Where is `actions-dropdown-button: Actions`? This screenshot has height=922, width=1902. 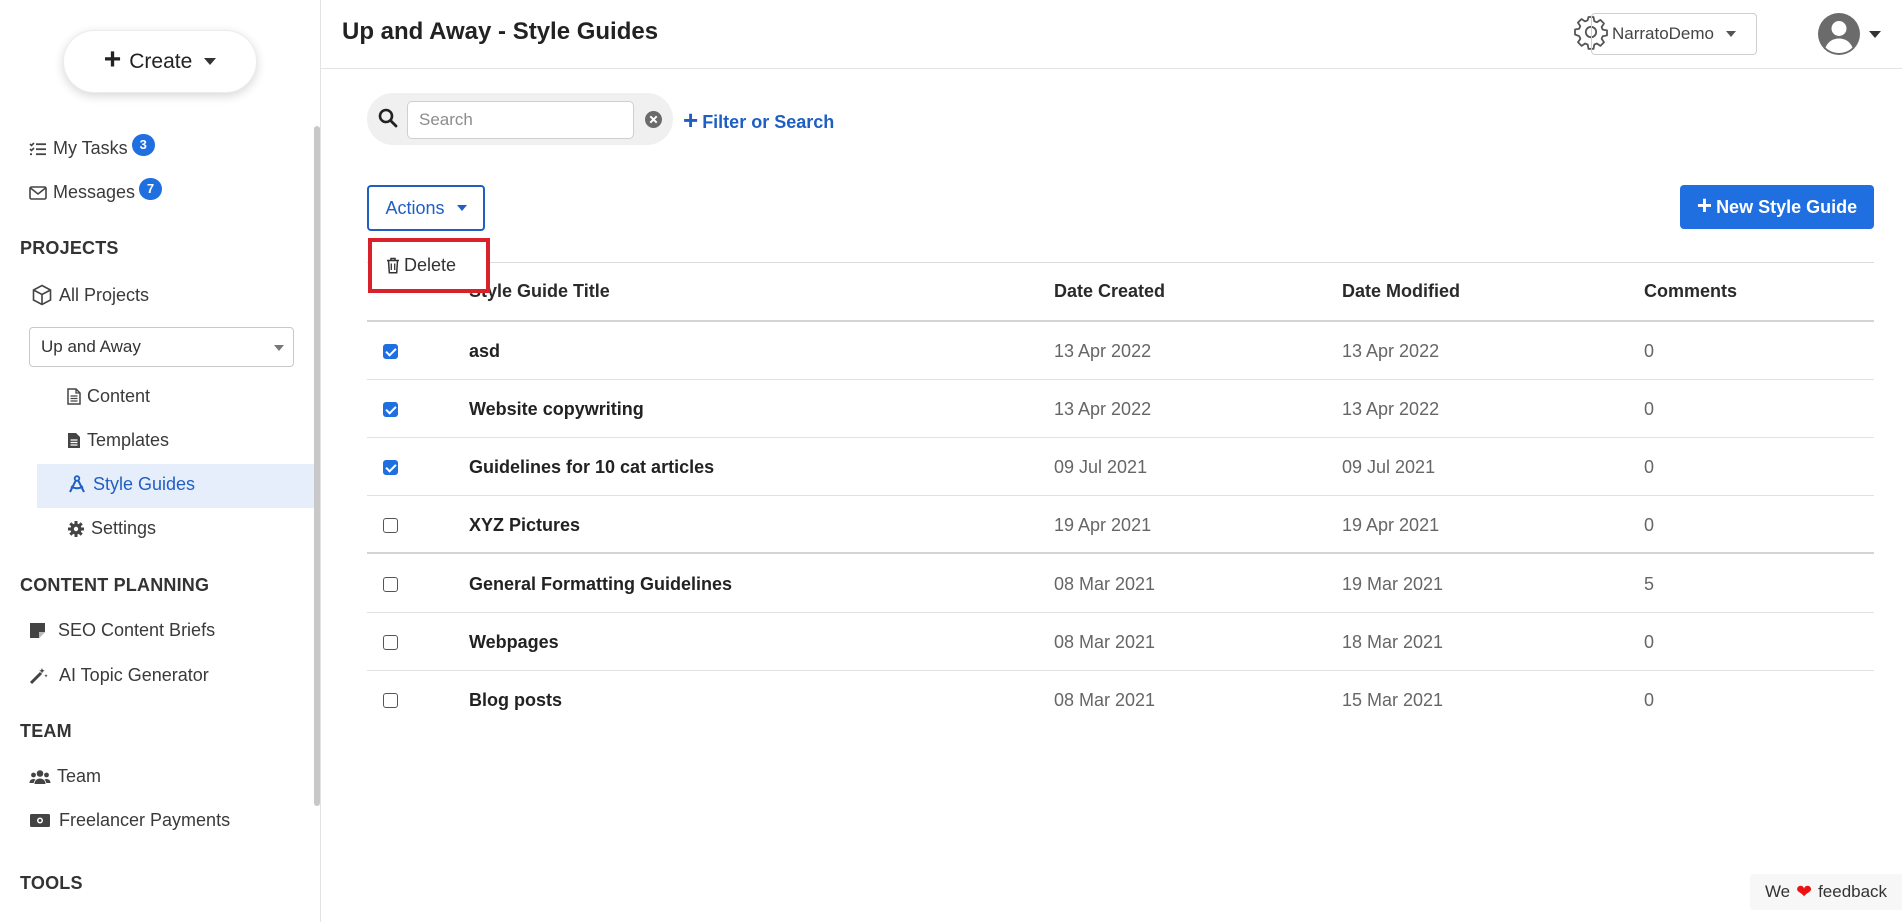 actions-dropdown-button: Actions is located at coordinates (426, 208).